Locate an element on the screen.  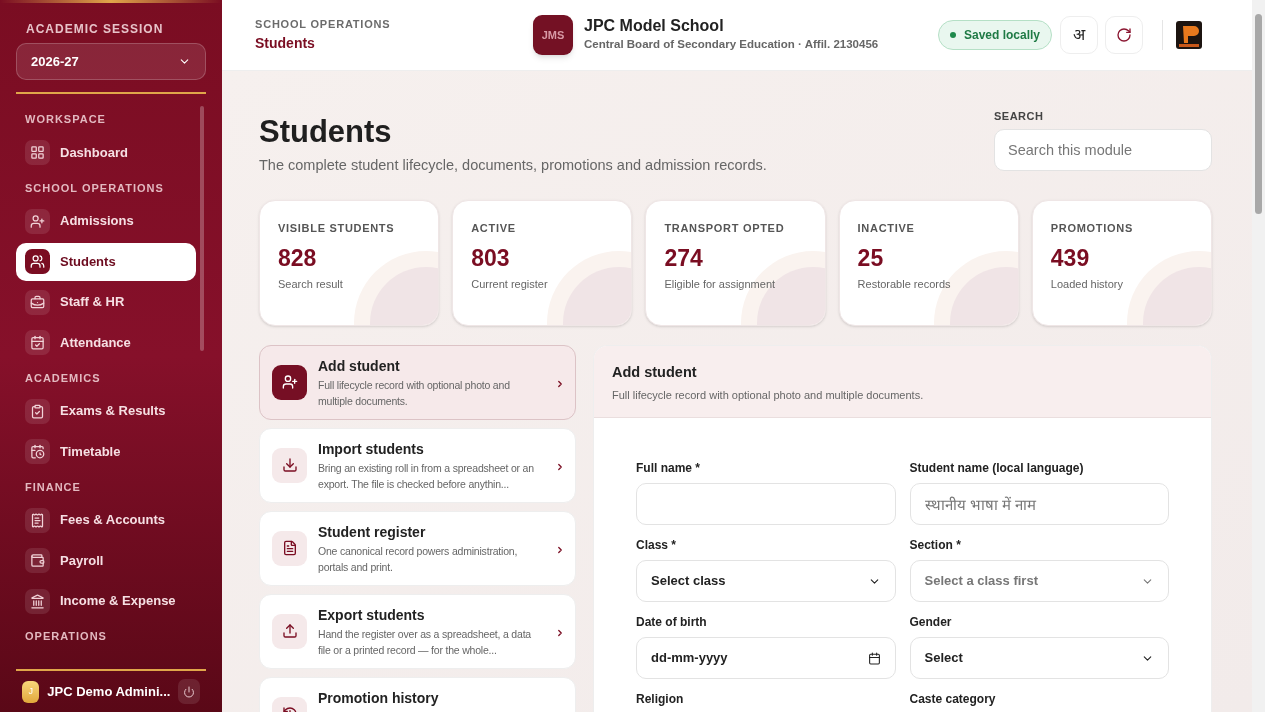
refresh-icon is located at coordinates (1124, 35).